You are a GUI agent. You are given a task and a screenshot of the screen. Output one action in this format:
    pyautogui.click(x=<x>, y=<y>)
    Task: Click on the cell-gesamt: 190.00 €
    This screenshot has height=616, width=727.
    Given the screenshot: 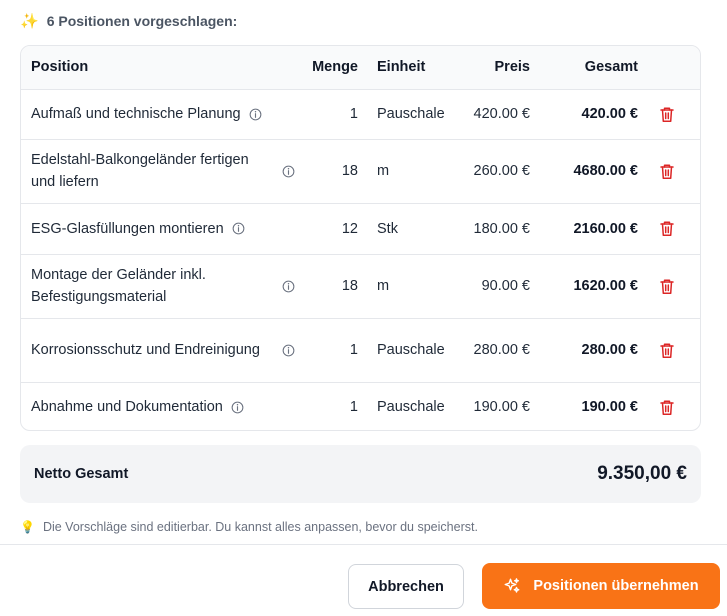 What is the action you would take?
    pyautogui.click(x=609, y=407)
    